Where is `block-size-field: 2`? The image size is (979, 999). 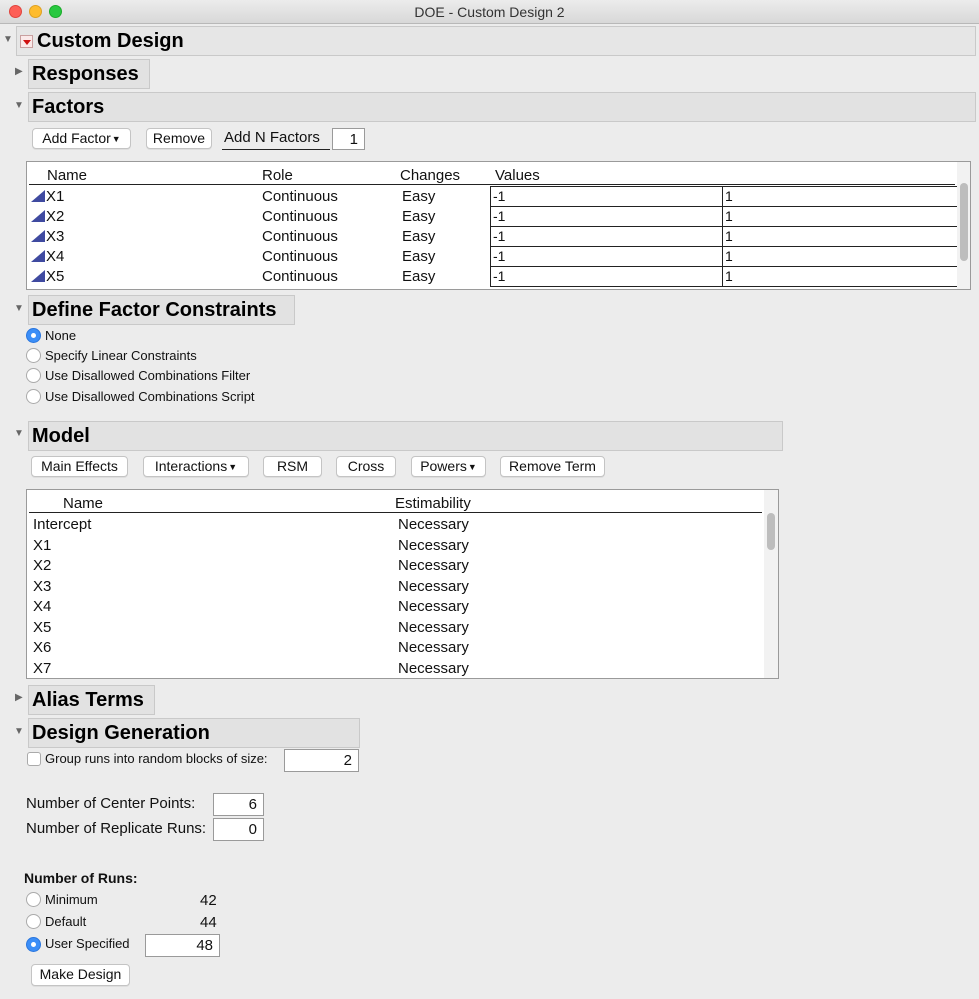 block-size-field: 2 is located at coordinates (321, 760).